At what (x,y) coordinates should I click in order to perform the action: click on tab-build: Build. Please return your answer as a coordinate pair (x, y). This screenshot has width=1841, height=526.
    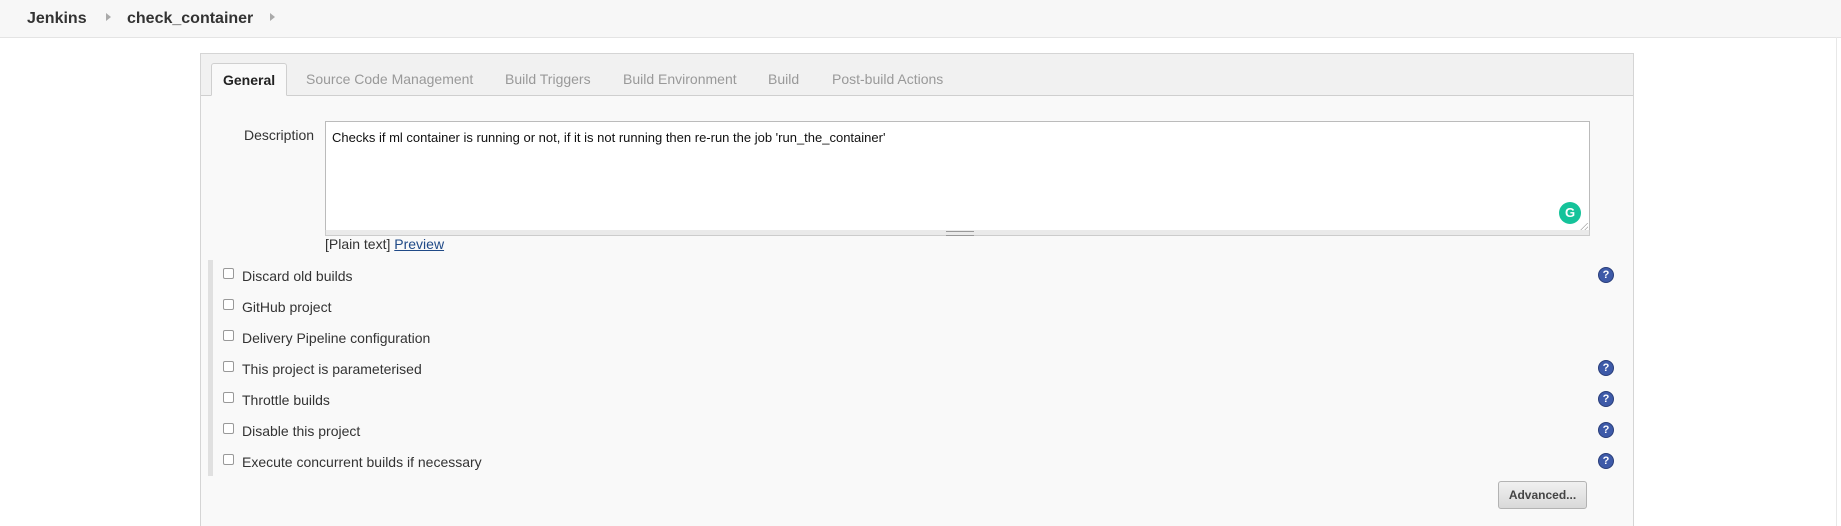
    Looking at the image, I should click on (783, 79).